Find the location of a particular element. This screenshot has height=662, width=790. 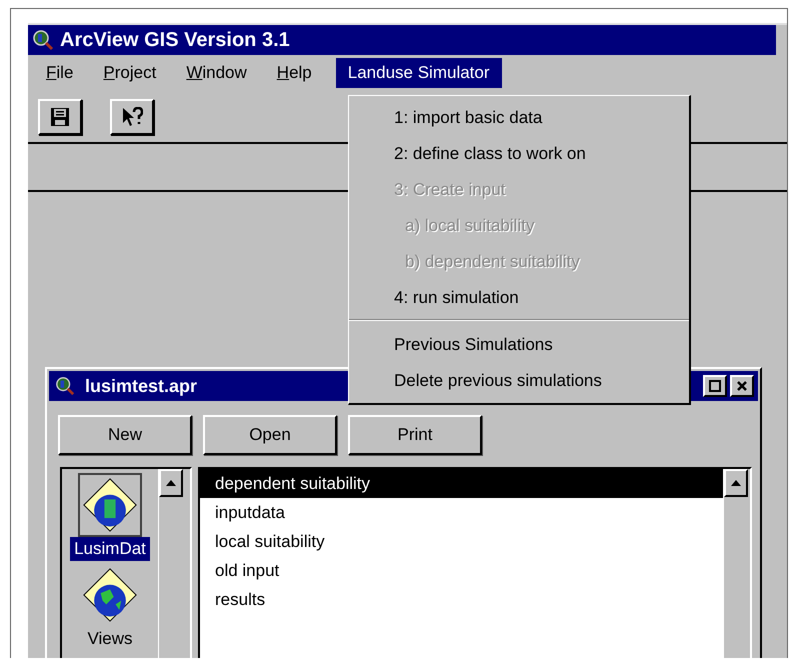

list-item: inputdata is located at coordinates (461, 512).